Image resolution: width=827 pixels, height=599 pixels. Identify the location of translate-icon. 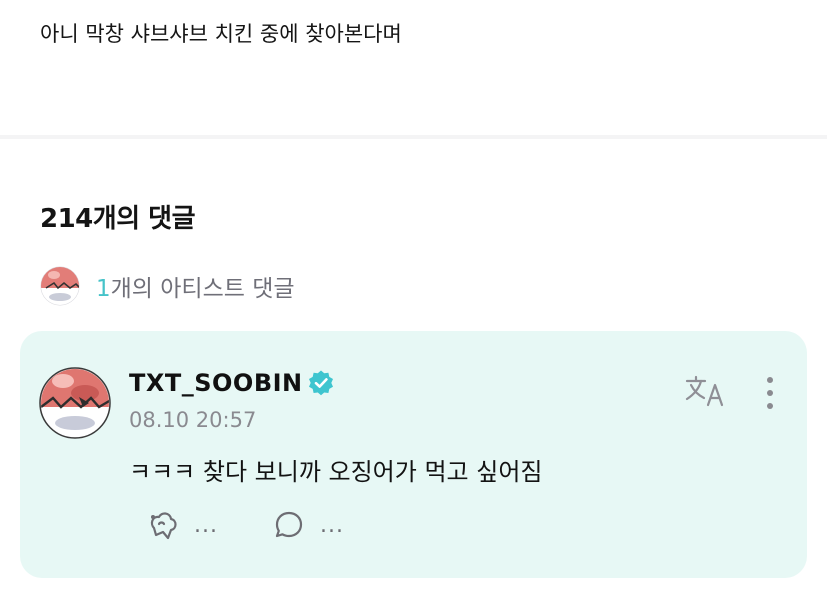
(705, 392).